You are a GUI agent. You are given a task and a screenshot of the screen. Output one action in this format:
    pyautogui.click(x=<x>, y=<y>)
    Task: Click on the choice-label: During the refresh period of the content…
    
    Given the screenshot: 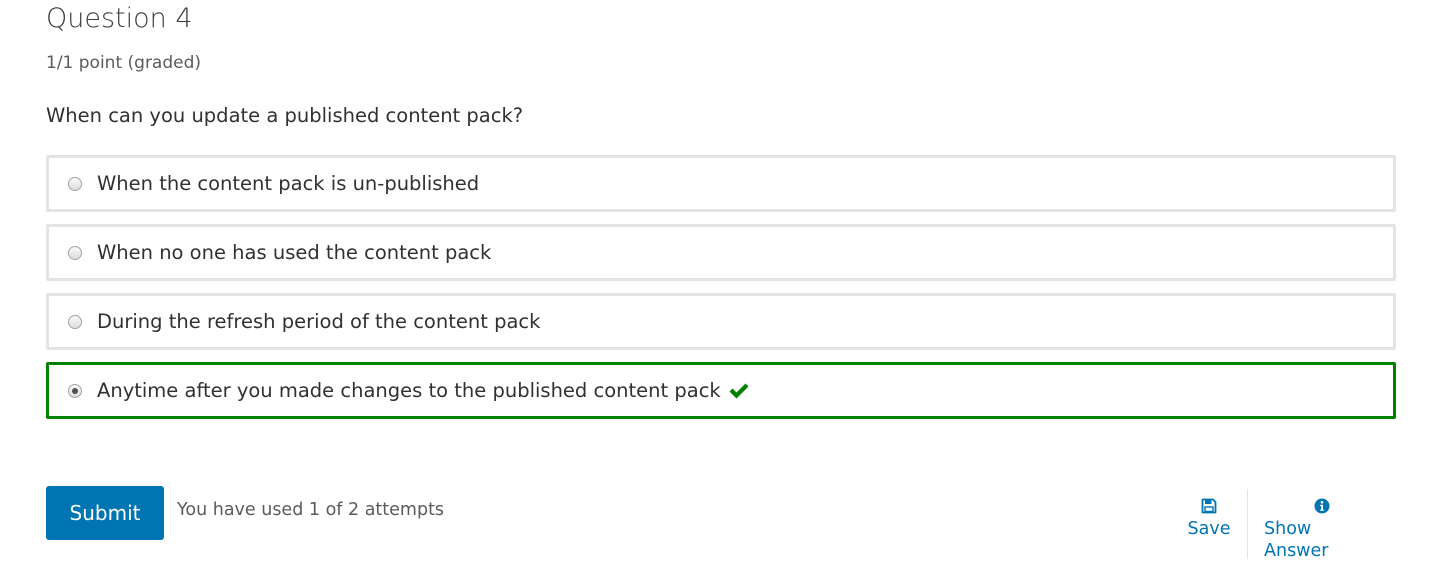 What is the action you would take?
    pyautogui.click(x=319, y=321)
    